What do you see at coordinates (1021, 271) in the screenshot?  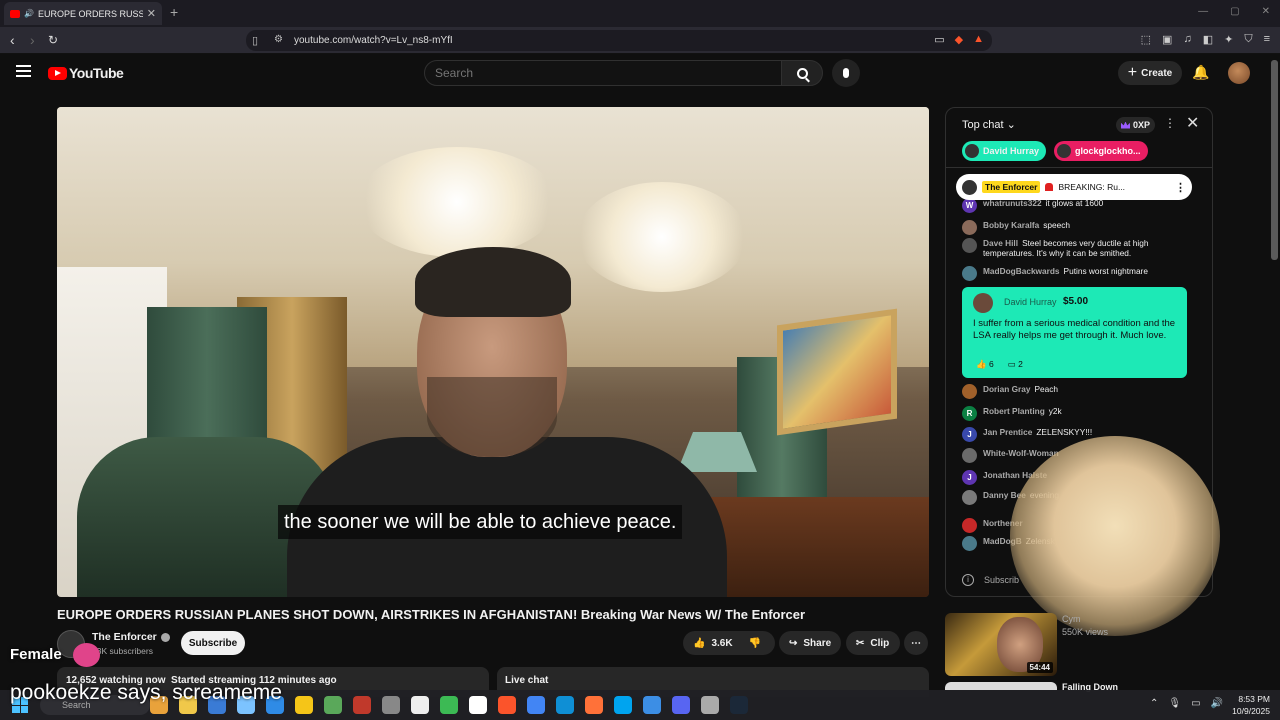 I see `chat-author: MadDogBackwards` at bounding box center [1021, 271].